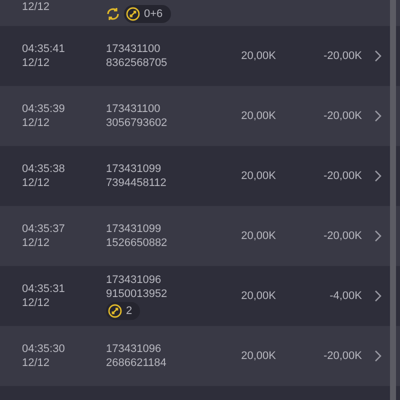 This screenshot has width=400, height=400. Describe the element at coordinates (137, 63) in the screenshot. I see `reference-text: 8362568705` at that location.